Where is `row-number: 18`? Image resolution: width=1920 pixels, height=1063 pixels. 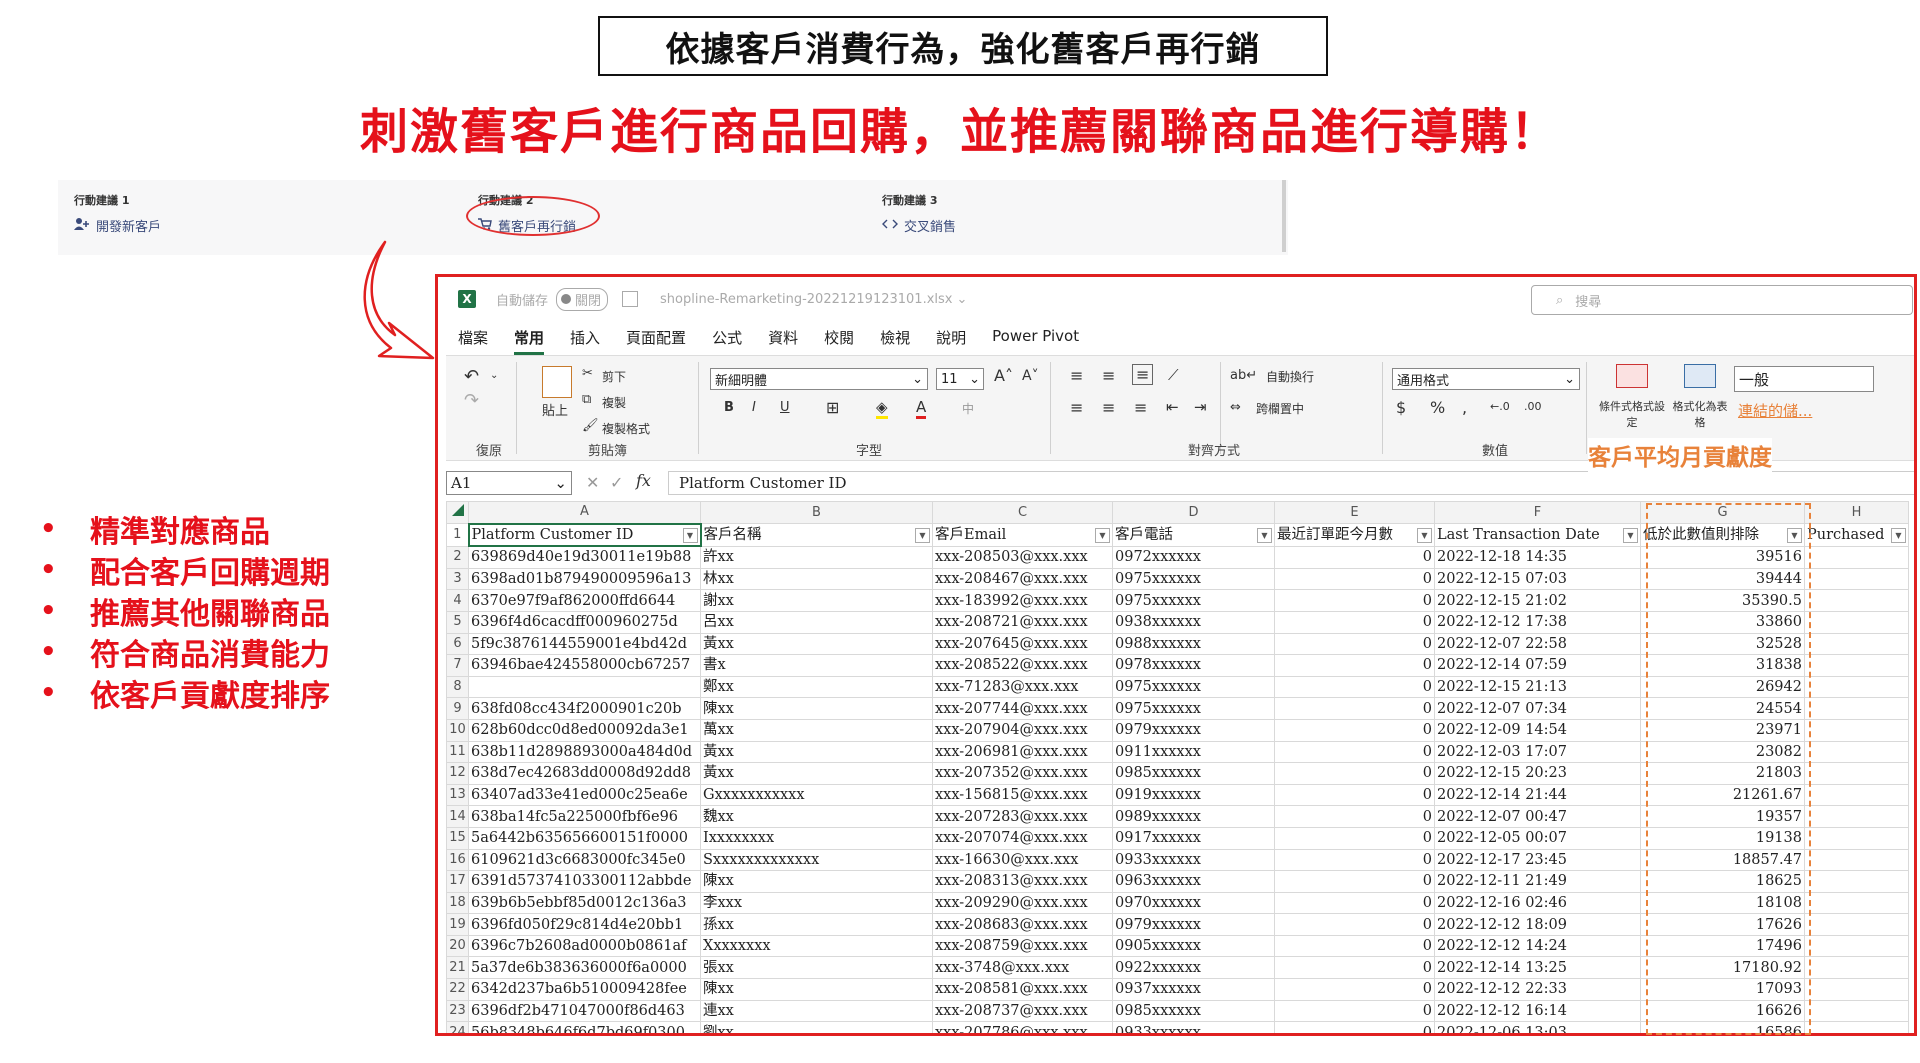 row-number: 18 is located at coordinates (457, 903).